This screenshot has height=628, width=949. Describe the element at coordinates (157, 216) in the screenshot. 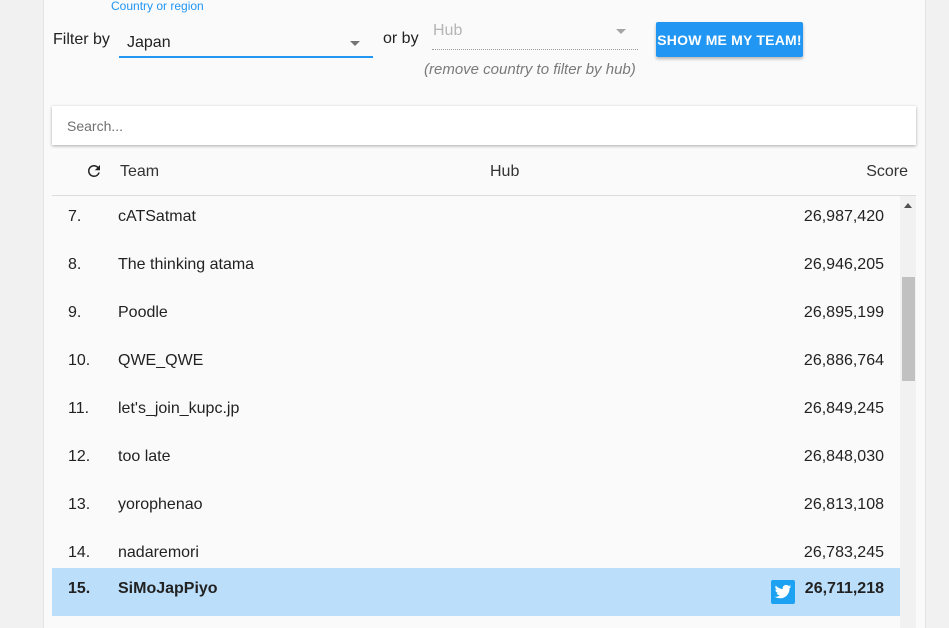

I see `row-team: cATSatmat` at that location.